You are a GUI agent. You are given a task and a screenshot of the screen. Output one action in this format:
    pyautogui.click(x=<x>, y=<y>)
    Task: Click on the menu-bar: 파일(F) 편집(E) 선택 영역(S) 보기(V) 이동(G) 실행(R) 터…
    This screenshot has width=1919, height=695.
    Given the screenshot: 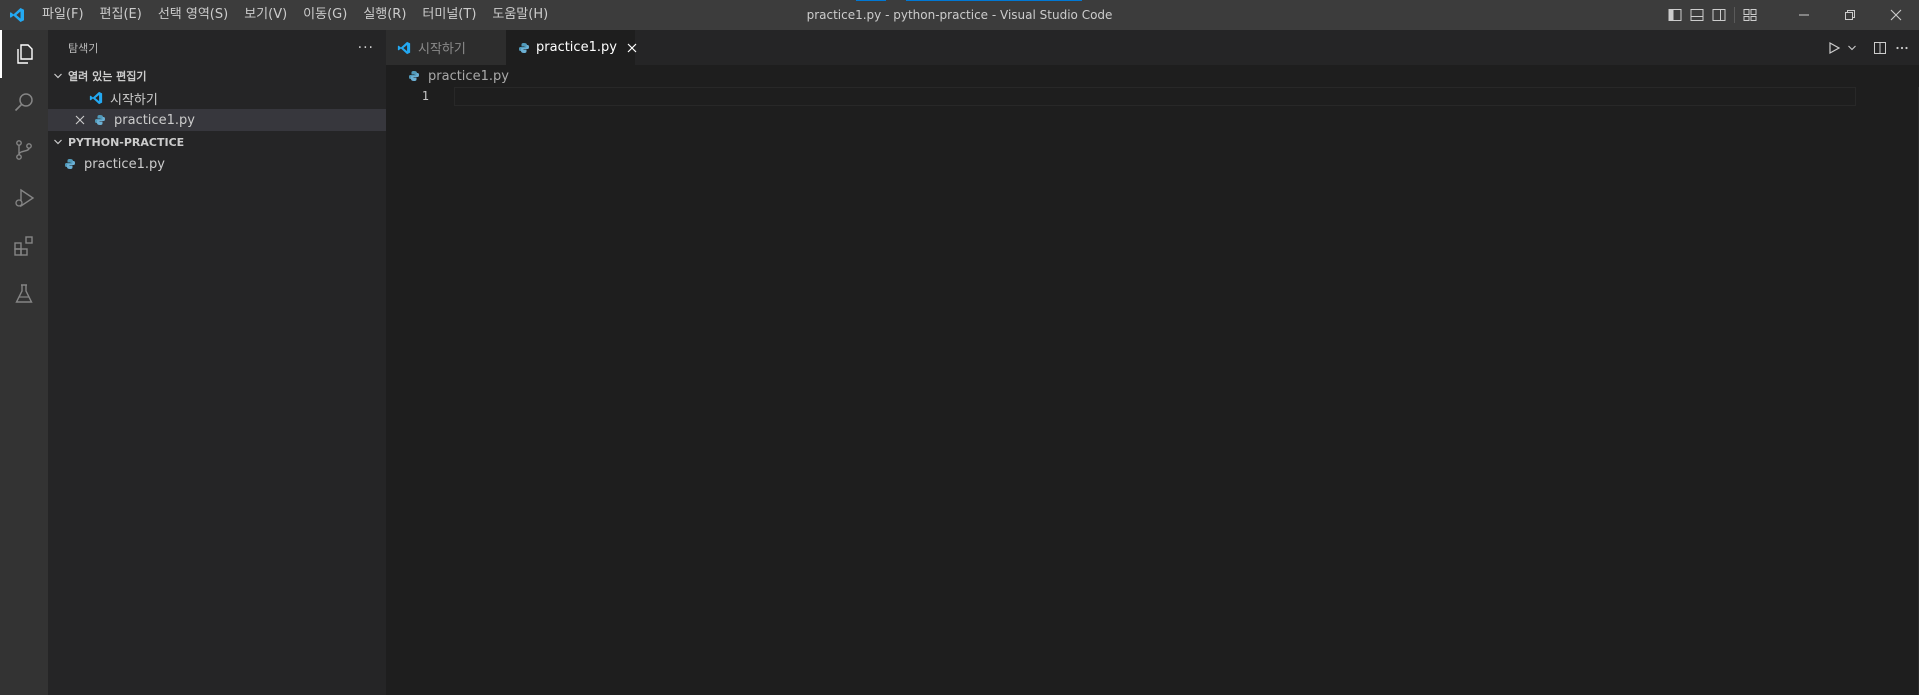 What is the action you would take?
    pyautogui.click(x=295, y=15)
    